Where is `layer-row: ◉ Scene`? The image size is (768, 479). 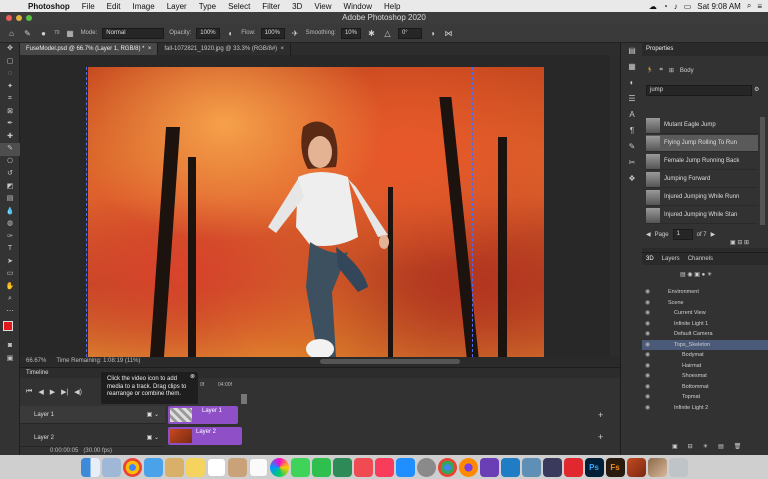 layer-row: ◉ Scene is located at coordinates (705, 303).